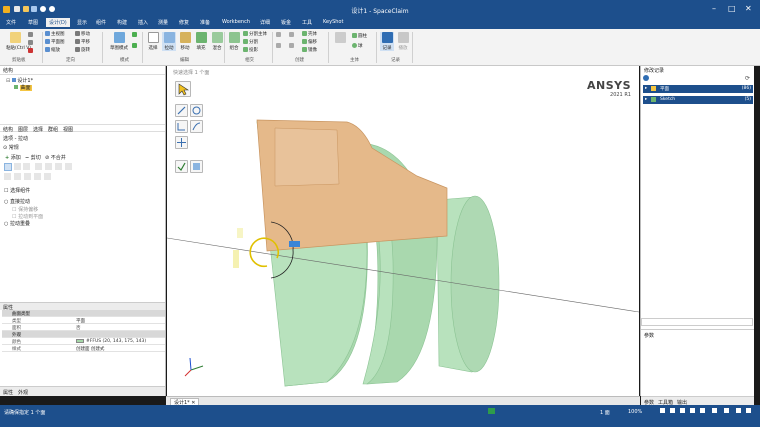  I want to click on sphere-button: 球, so click(357, 46).